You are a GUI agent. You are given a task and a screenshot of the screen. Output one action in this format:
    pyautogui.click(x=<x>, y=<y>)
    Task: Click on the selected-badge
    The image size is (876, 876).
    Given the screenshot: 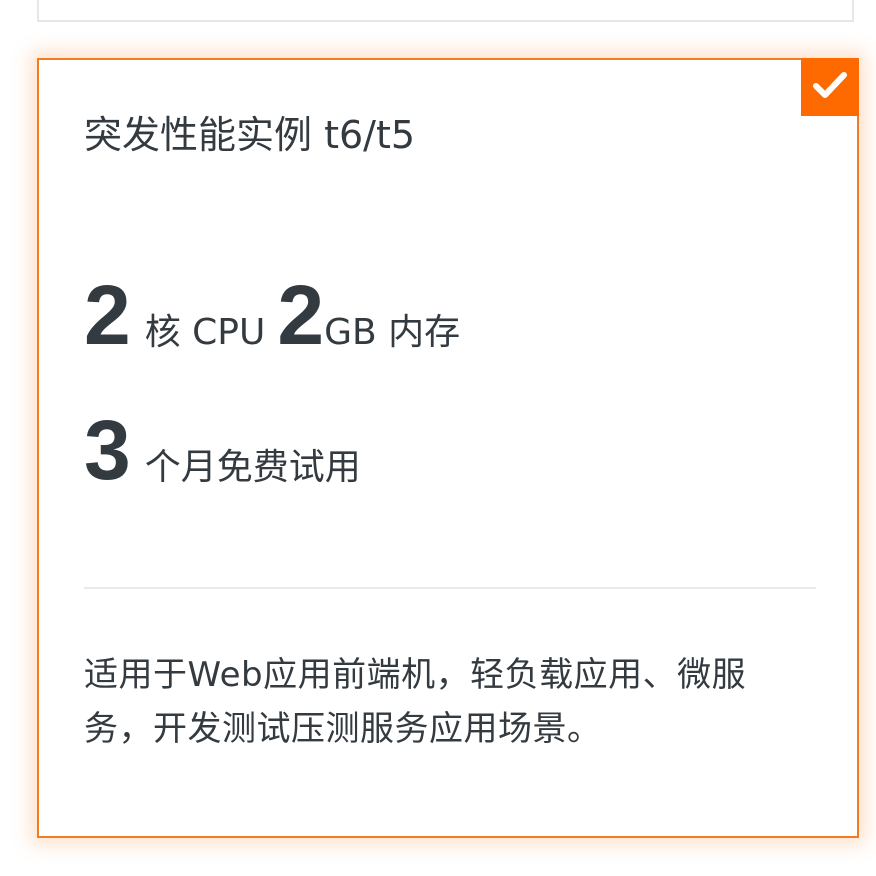 What is the action you would take?
    pyautogui.click(x=830, y=87)
    